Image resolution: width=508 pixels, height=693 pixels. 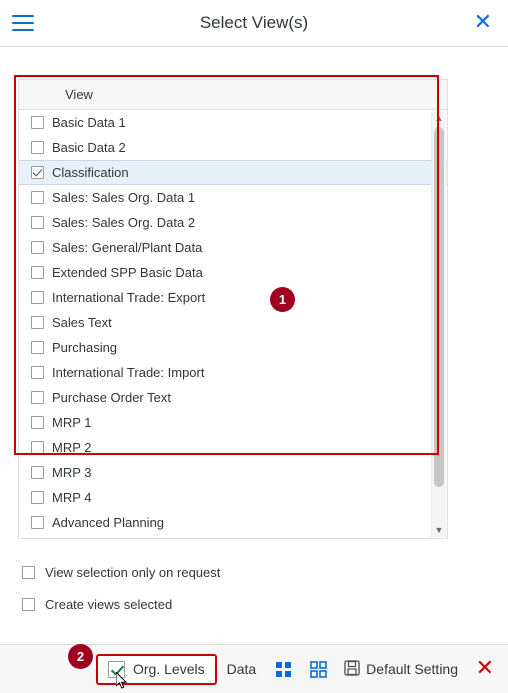 I want to click on table-row: Purchasing, so click(x=233, y=347).